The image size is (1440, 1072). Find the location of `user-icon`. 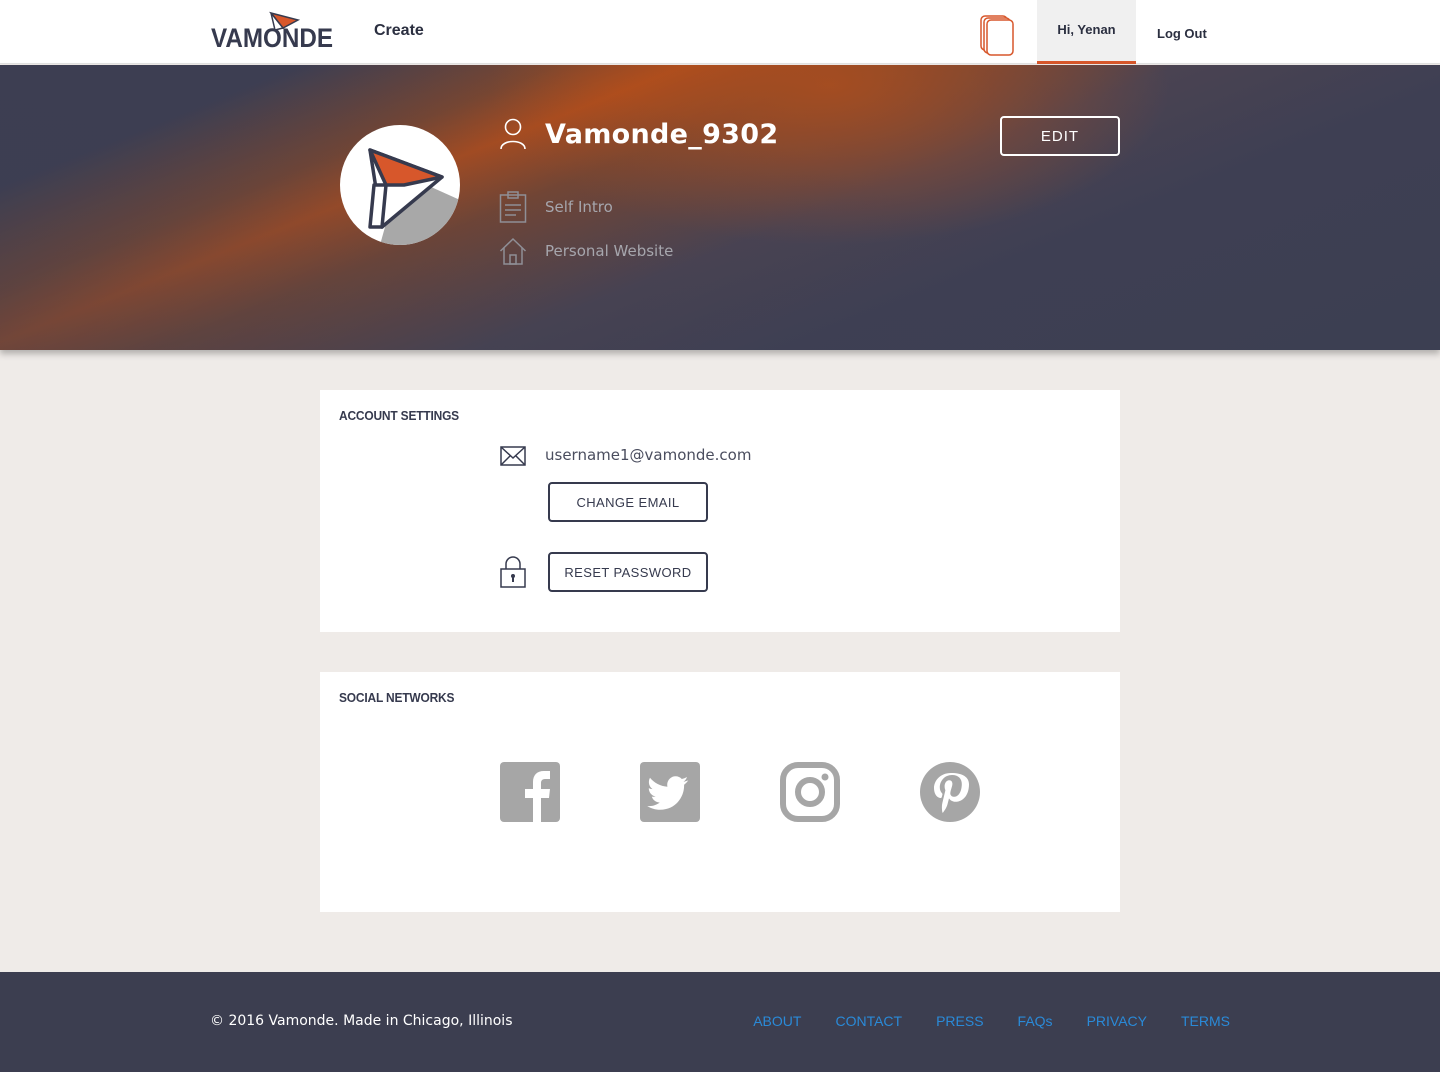

user-icon is located at coordinates (513, 134).